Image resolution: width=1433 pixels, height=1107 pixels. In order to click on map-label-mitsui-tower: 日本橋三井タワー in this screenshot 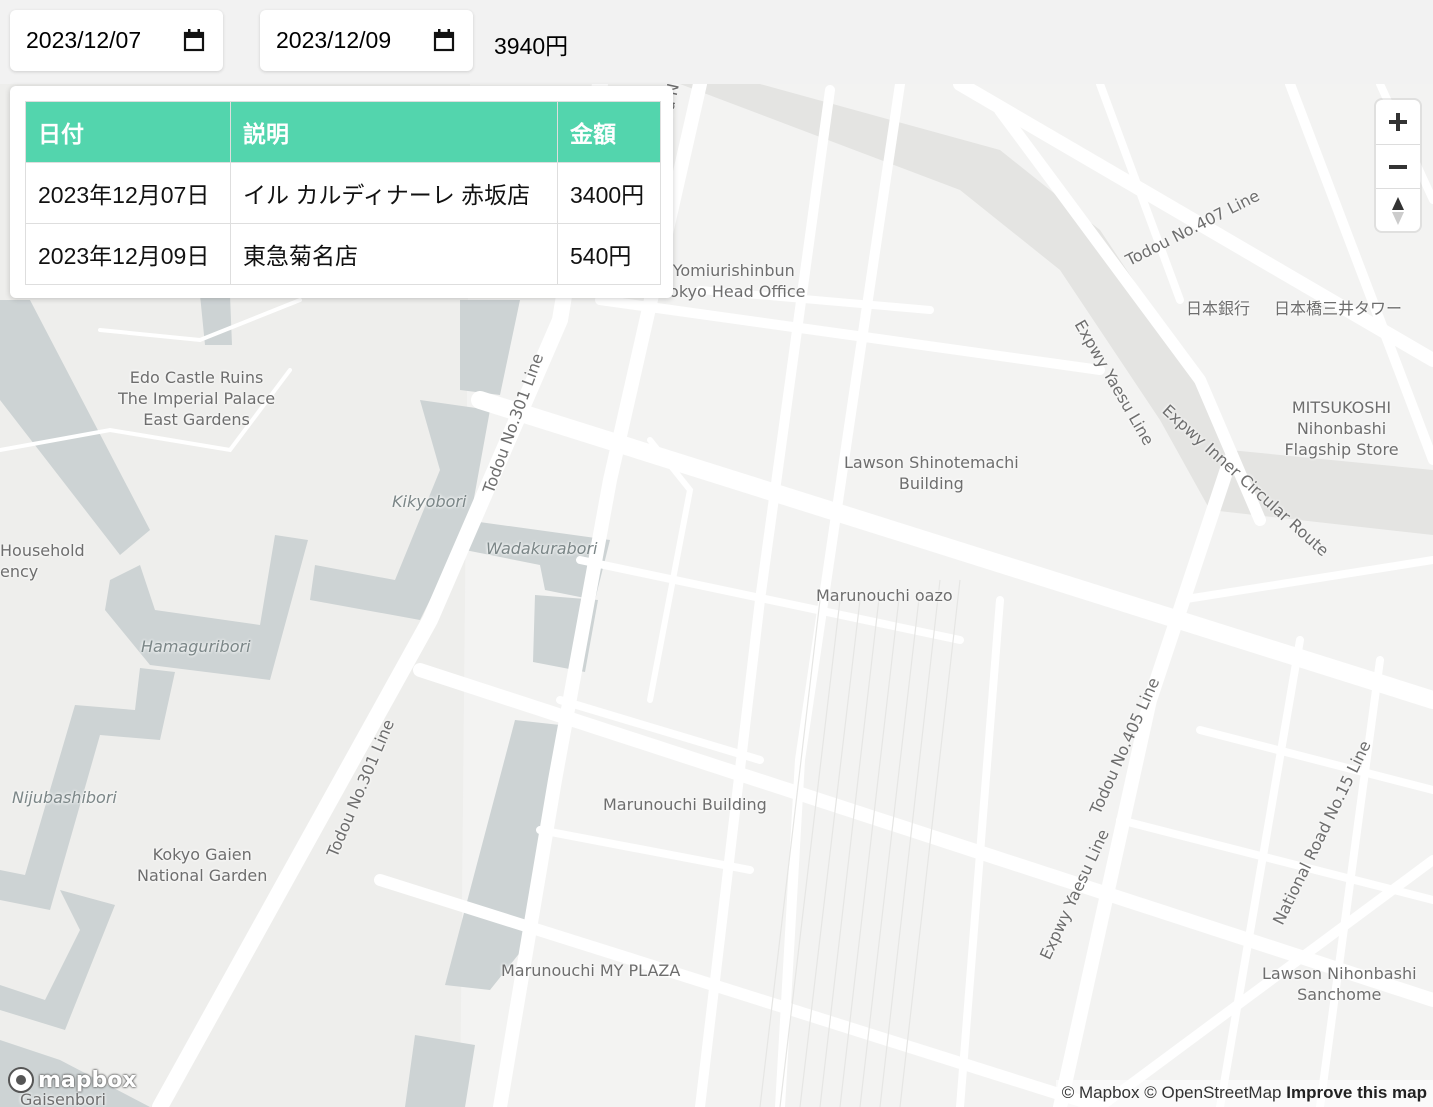, I will do `click(1338, 308)`.